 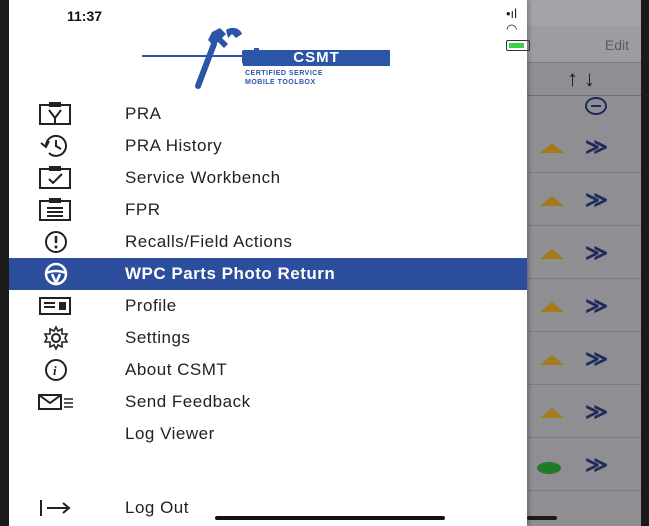 I want to click on history-icon, so click(x=53, y=145).